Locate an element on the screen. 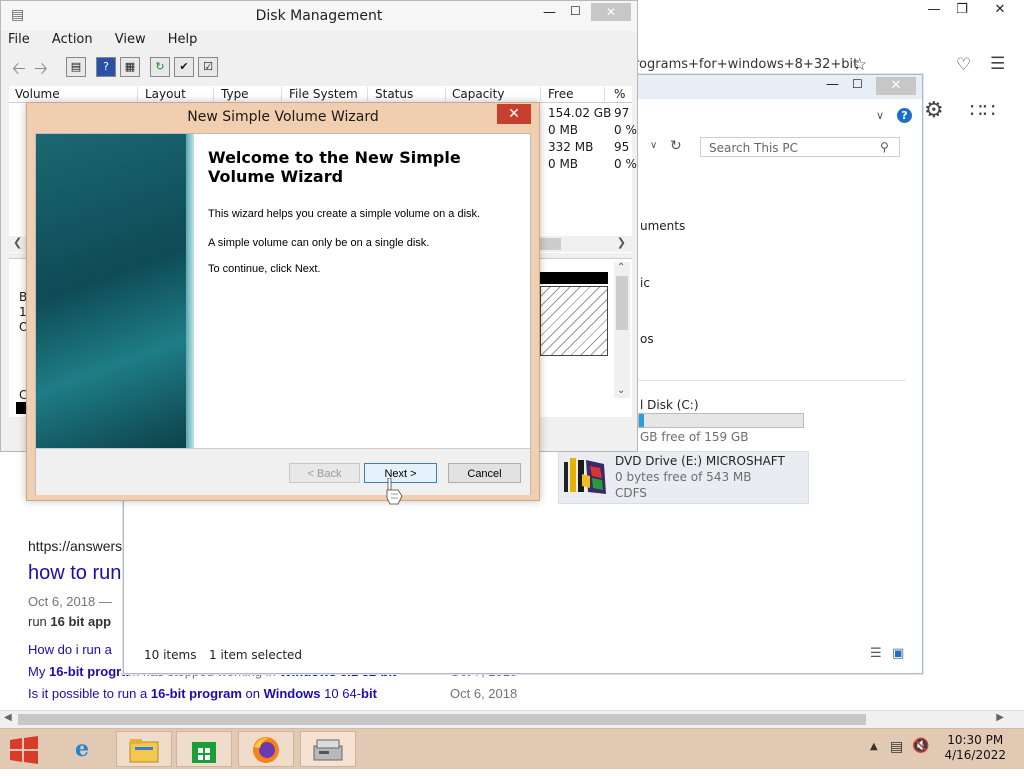  back-arrow-icon: 🡠 is located at coordinates (19, 70).